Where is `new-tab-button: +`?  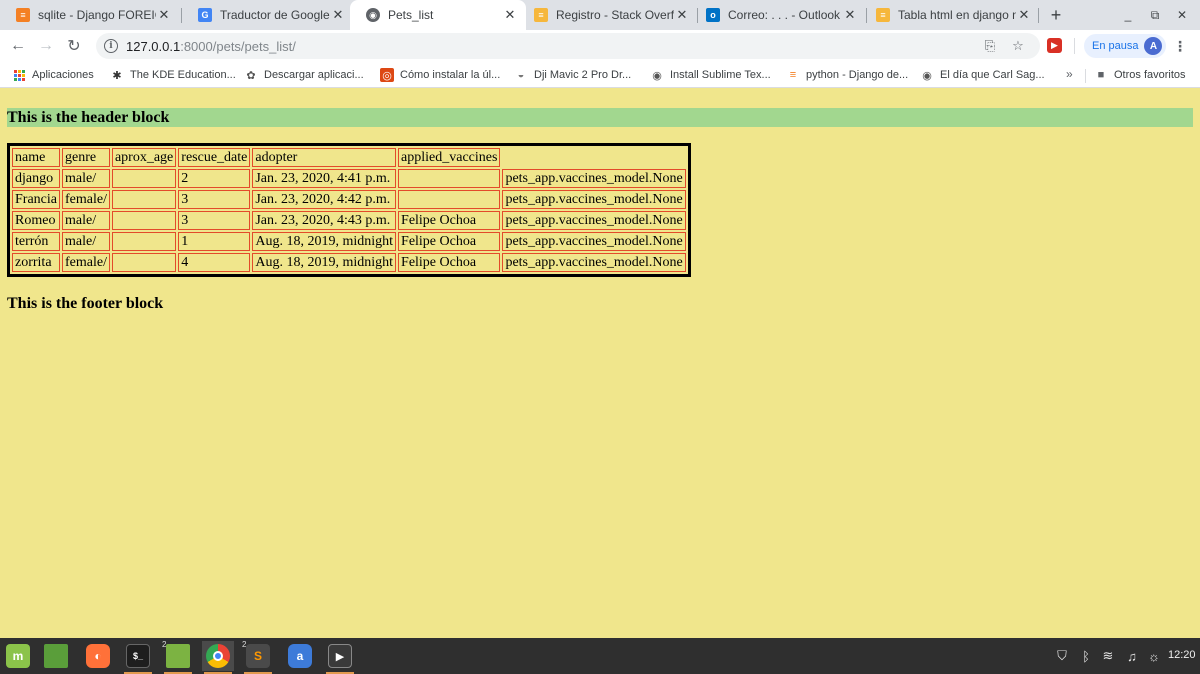 new-tab-button: + is located at coordinates (1056, 15).